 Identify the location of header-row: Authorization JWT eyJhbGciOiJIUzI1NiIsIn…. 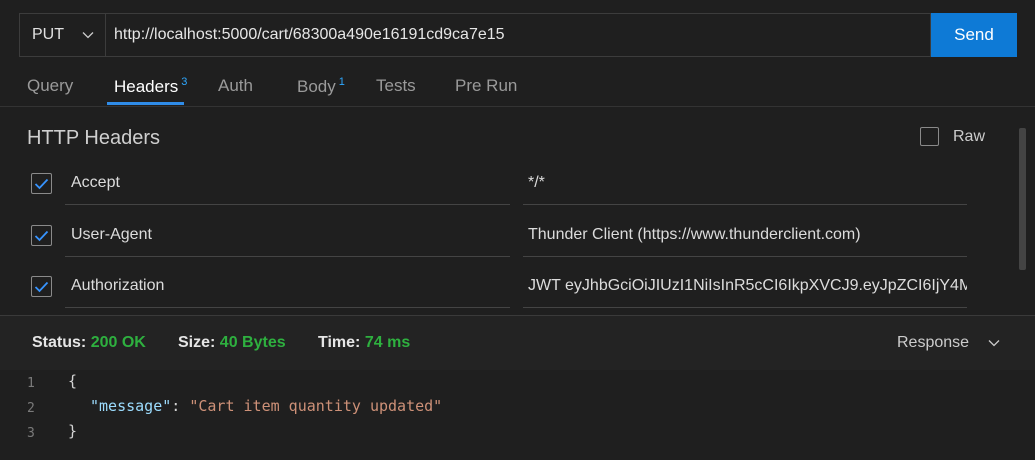
(507, 292).